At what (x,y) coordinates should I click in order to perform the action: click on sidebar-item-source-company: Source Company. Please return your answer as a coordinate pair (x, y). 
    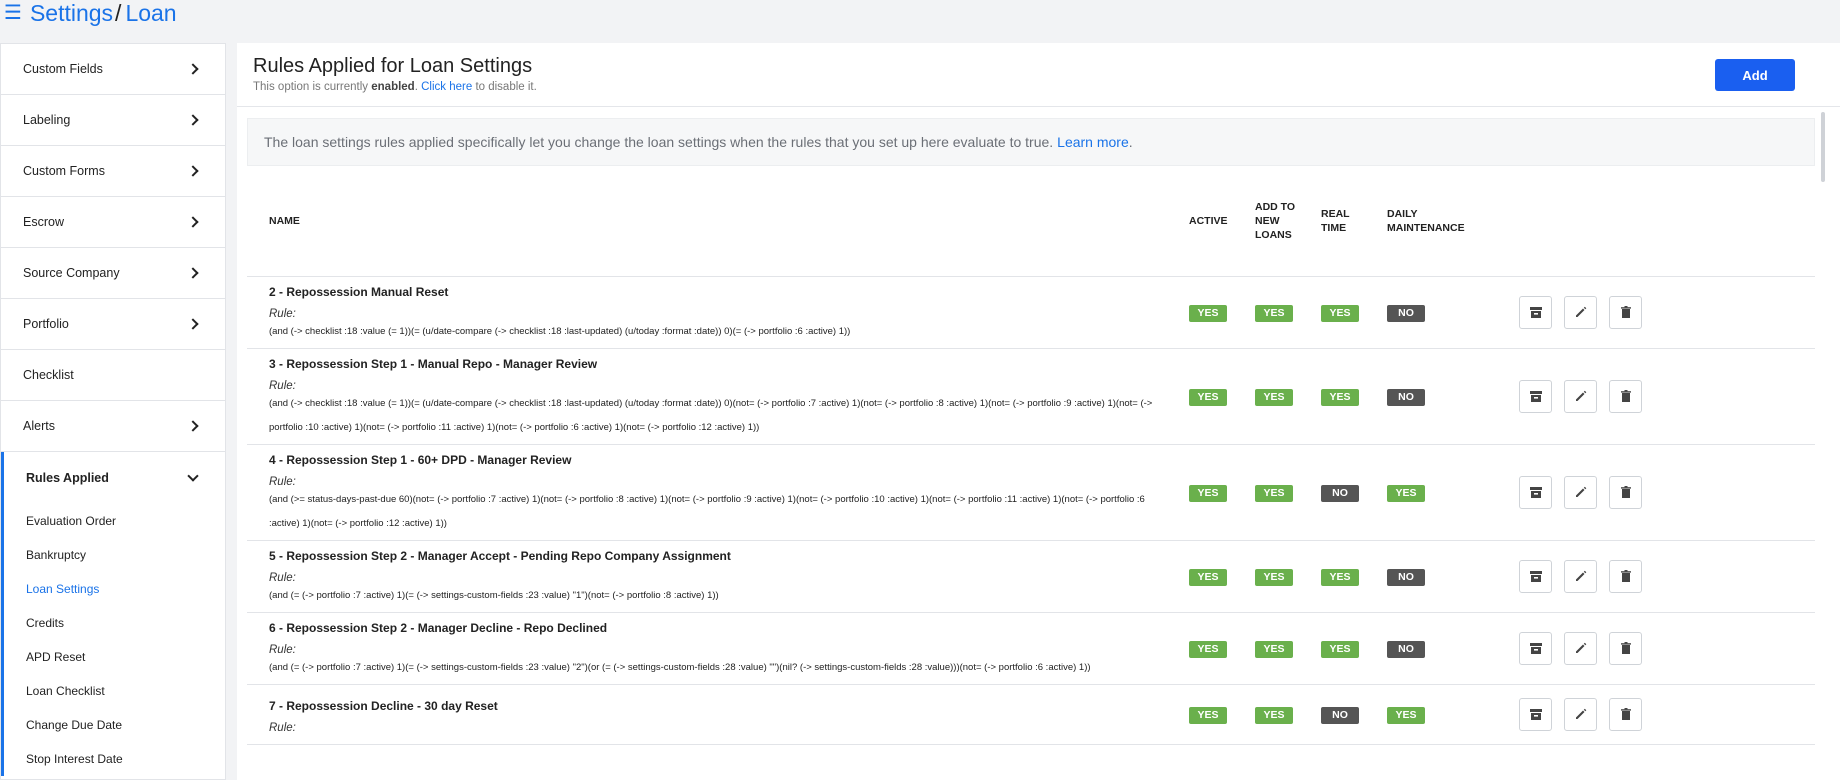
    Looking at the image, I should click on (113, 273).